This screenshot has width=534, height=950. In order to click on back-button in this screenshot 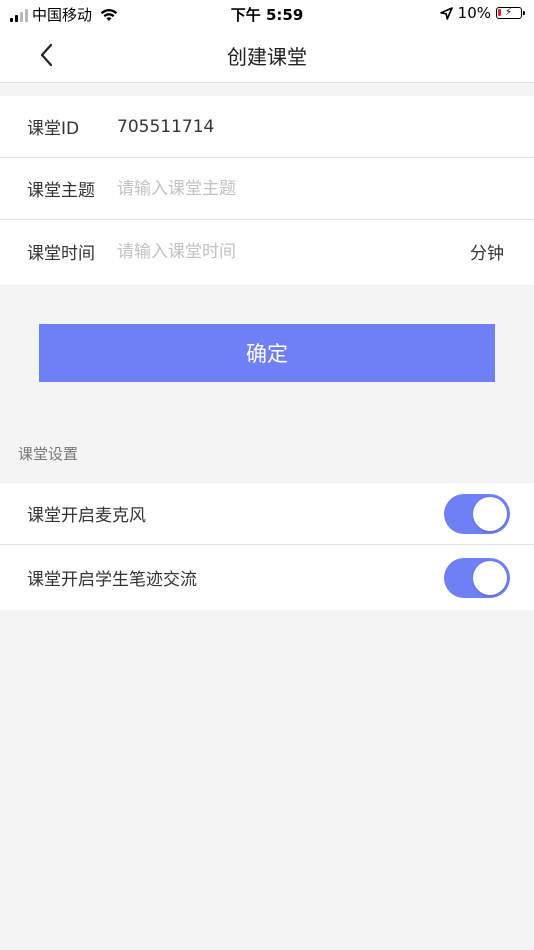, I will do `click(47, 55)`.